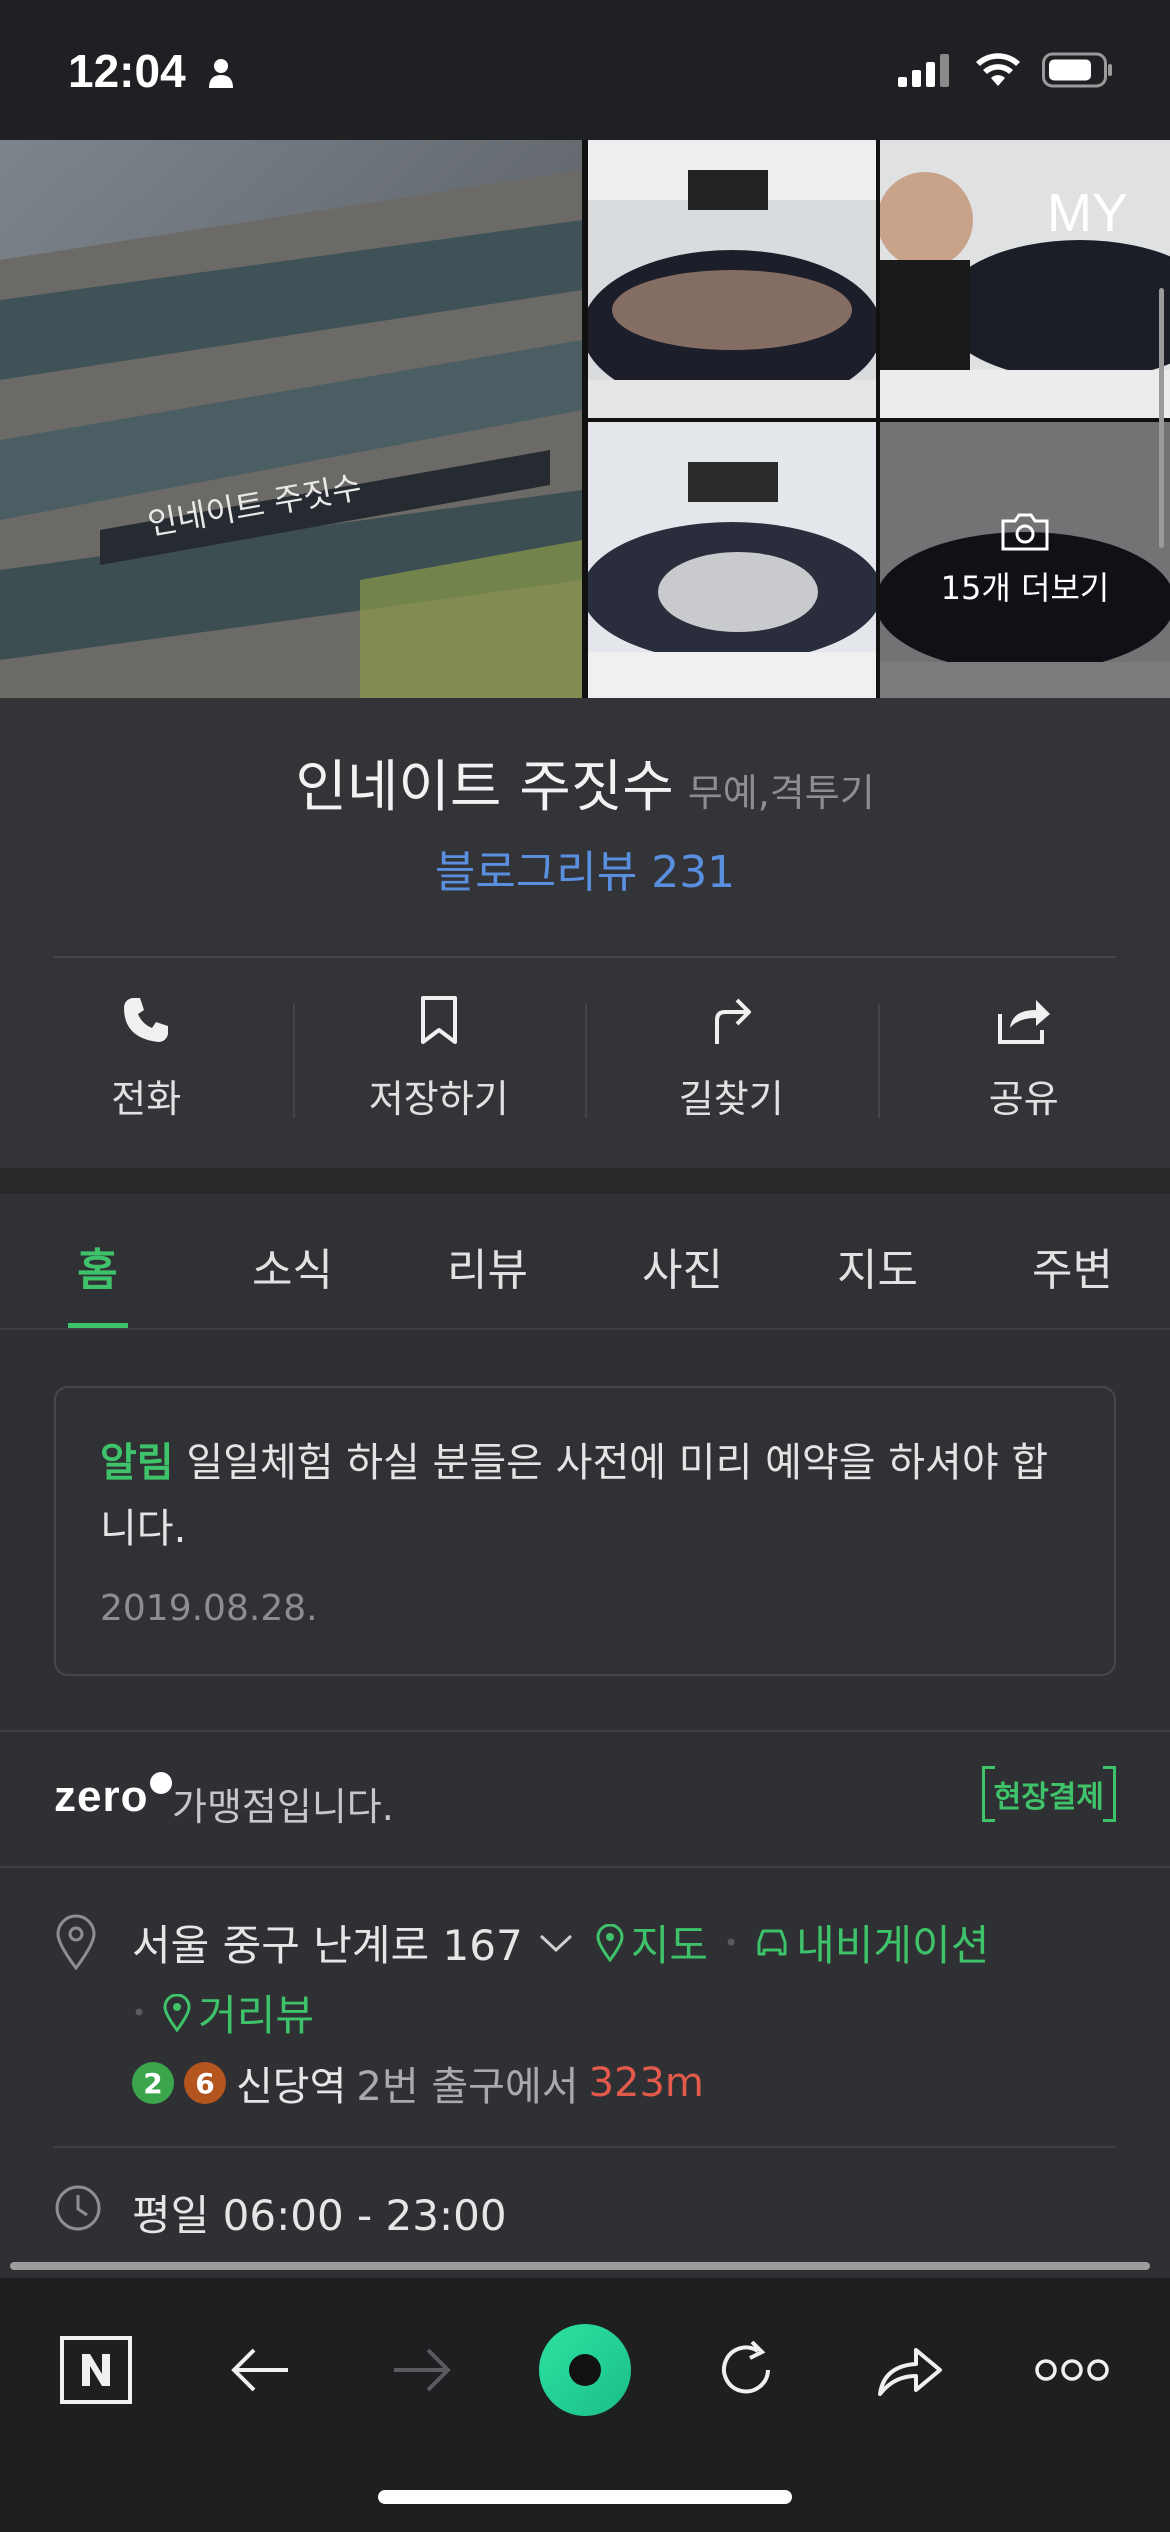 This screenshot has width=1170, height=2532. What do you see at coordinates (146, 1099) in the screenshot?
I see `call-label: 전화` at bounding box center [146, 1099].